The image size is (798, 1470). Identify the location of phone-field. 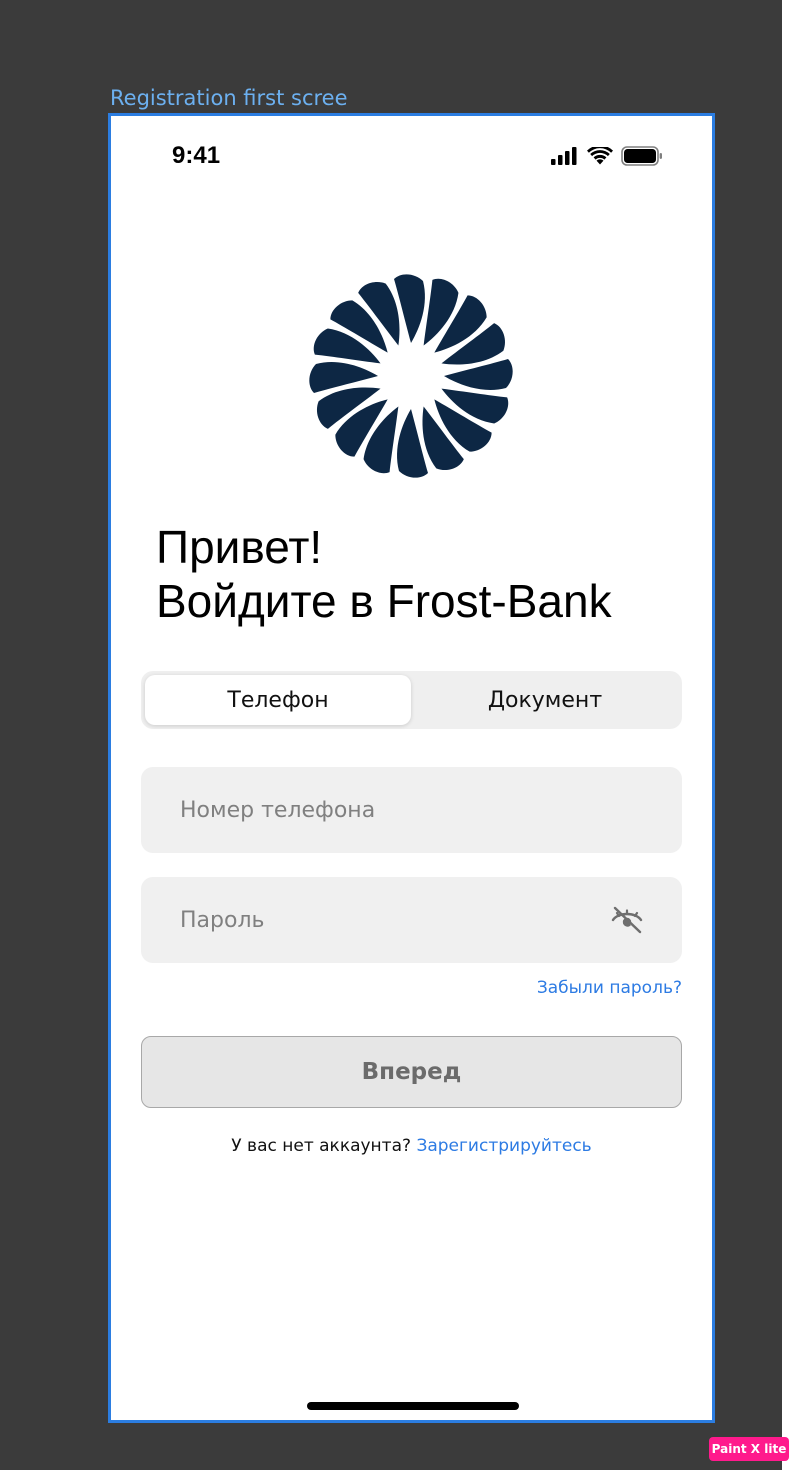
(411, 810).